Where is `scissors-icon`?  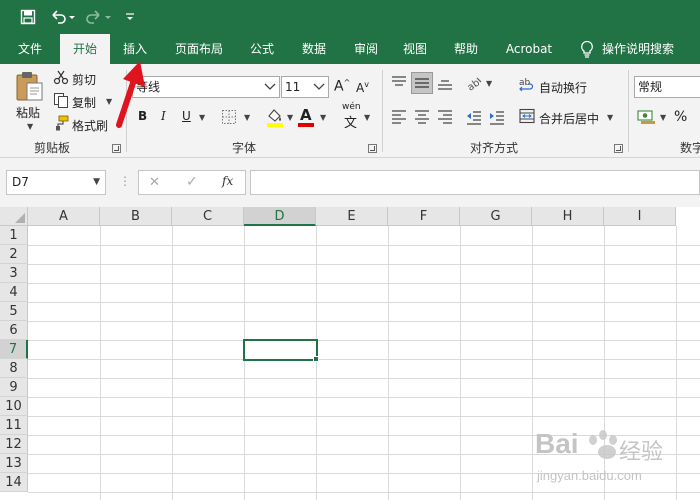 scissors-icon is located at coordinates (61, 77).